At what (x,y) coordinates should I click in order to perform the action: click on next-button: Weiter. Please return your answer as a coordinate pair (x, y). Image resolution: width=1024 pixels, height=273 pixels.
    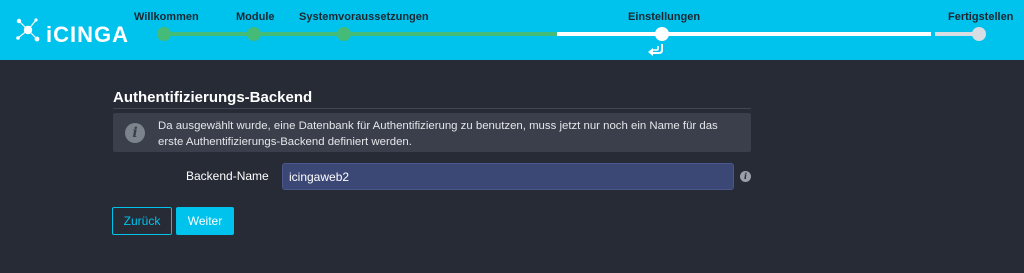
    Looking at the image, I should click on (205, 221).